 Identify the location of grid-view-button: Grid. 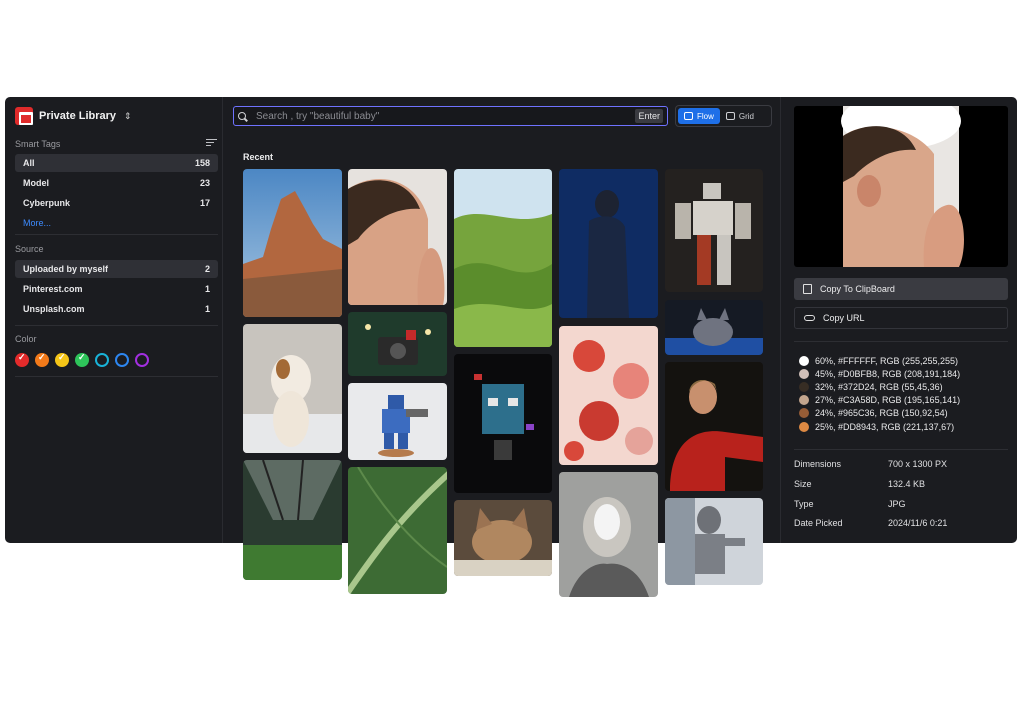
(740, 116).